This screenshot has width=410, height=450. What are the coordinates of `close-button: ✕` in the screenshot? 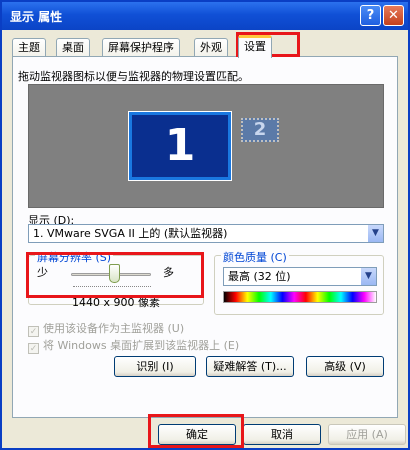 It's located at (393, 15).